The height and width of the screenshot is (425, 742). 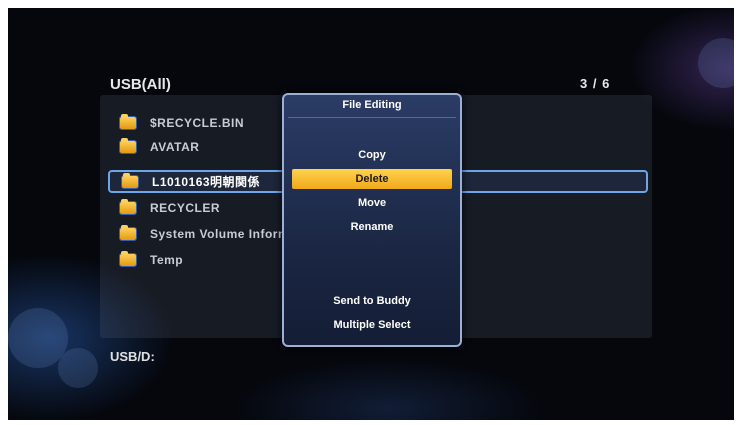 I want to click on menu-divider, so click(x=372, y=117).